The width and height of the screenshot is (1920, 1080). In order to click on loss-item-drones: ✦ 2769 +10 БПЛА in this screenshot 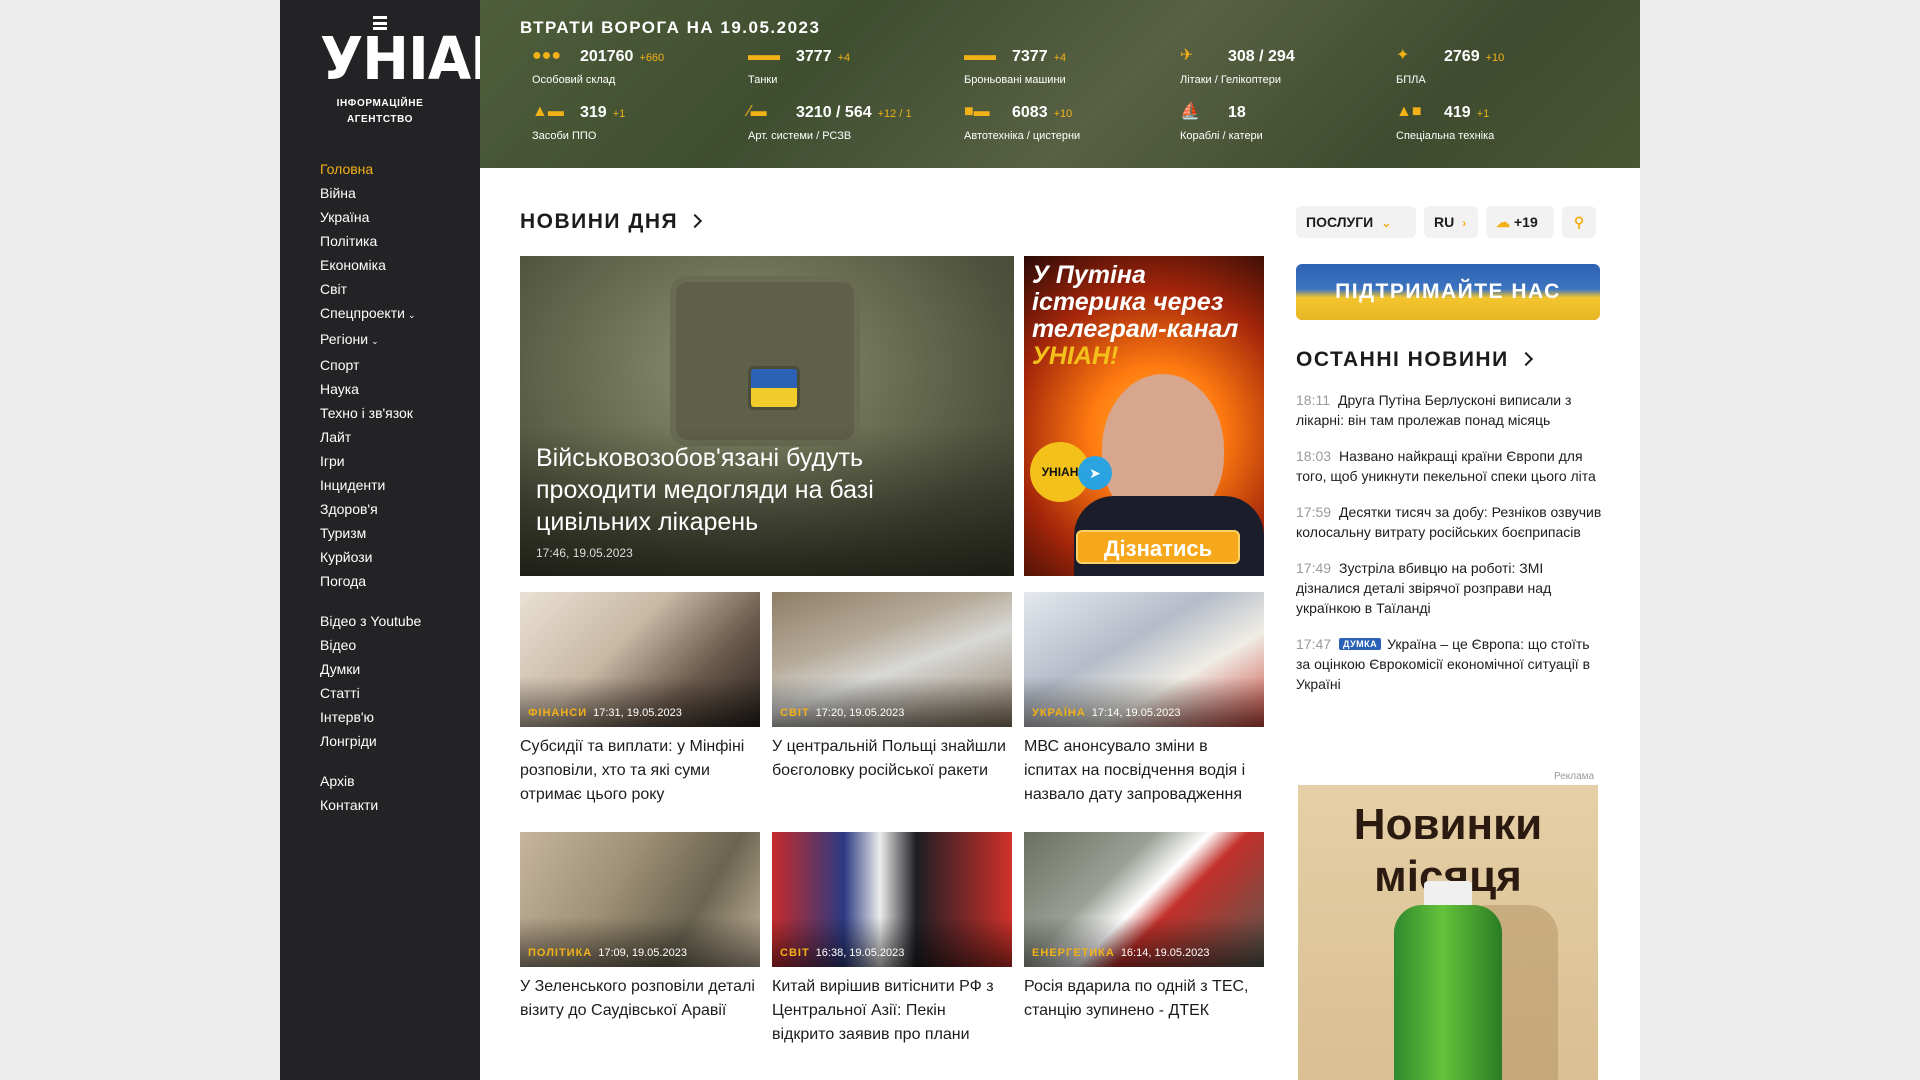, I will do `click(1450, 66)`.